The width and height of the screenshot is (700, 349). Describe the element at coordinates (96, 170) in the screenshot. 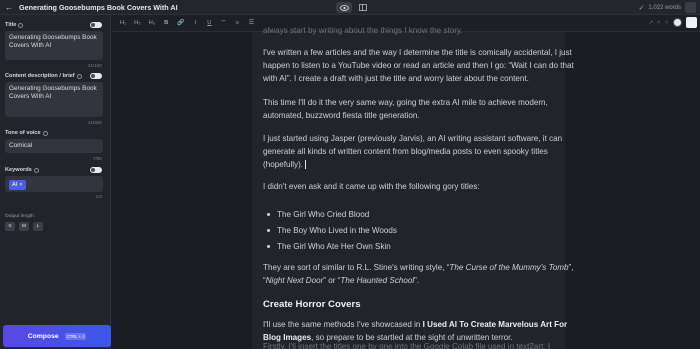

I see `keywords-toggle` at that location.